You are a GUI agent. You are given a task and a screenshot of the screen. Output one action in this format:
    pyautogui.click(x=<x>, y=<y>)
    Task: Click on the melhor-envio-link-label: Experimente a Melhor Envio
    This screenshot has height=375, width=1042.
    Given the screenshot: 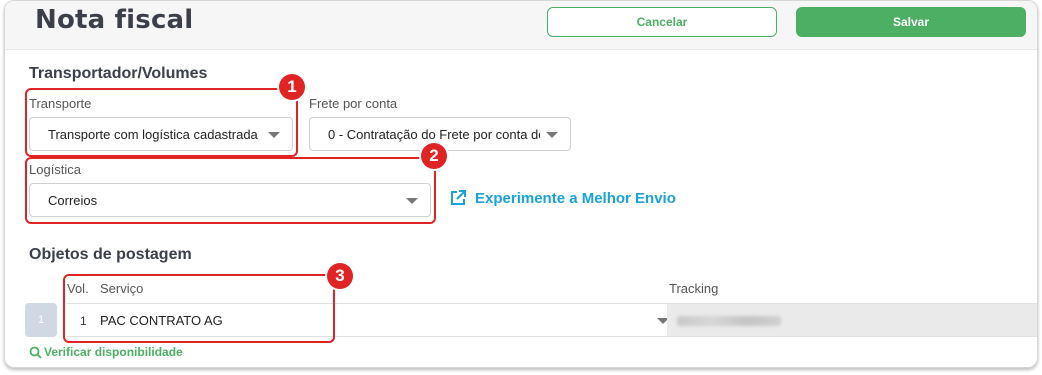 What is the action you would take?
    pyautogui.click(x=575, y=198)
    